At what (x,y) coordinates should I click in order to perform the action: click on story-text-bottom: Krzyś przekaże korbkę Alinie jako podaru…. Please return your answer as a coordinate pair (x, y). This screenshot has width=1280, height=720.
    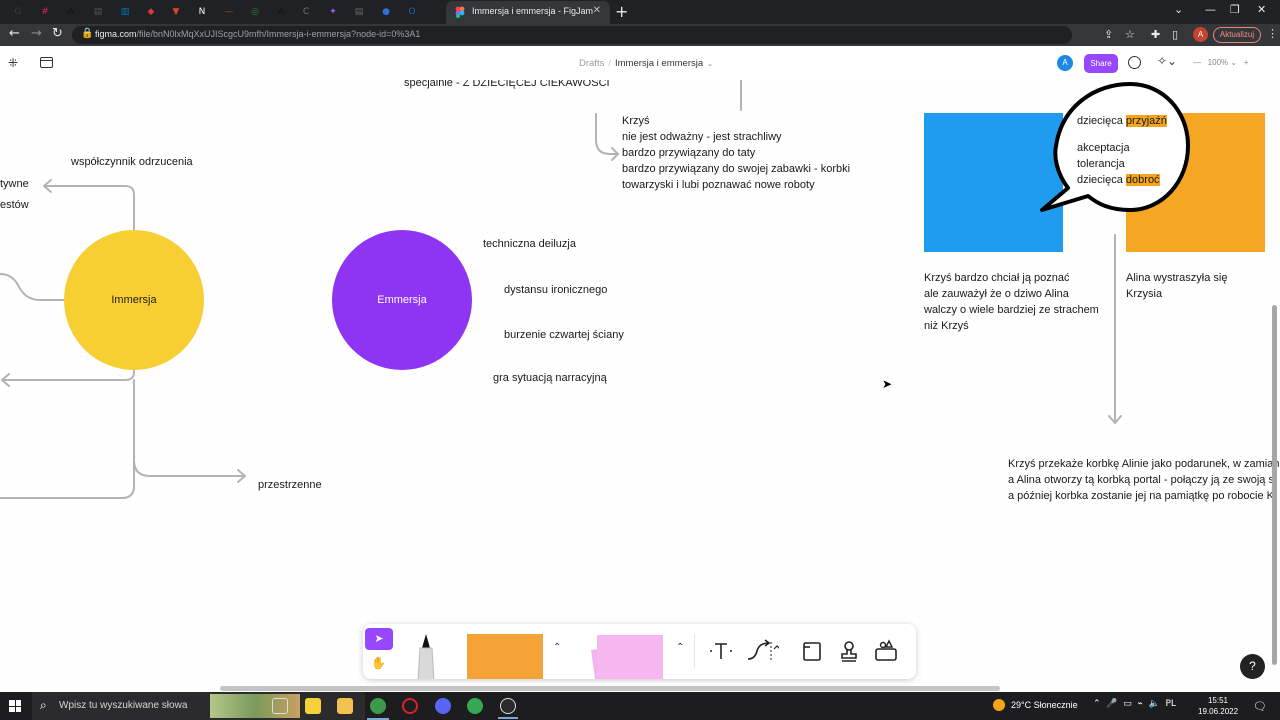
    Looking at the image, I should click on (1144, 480).